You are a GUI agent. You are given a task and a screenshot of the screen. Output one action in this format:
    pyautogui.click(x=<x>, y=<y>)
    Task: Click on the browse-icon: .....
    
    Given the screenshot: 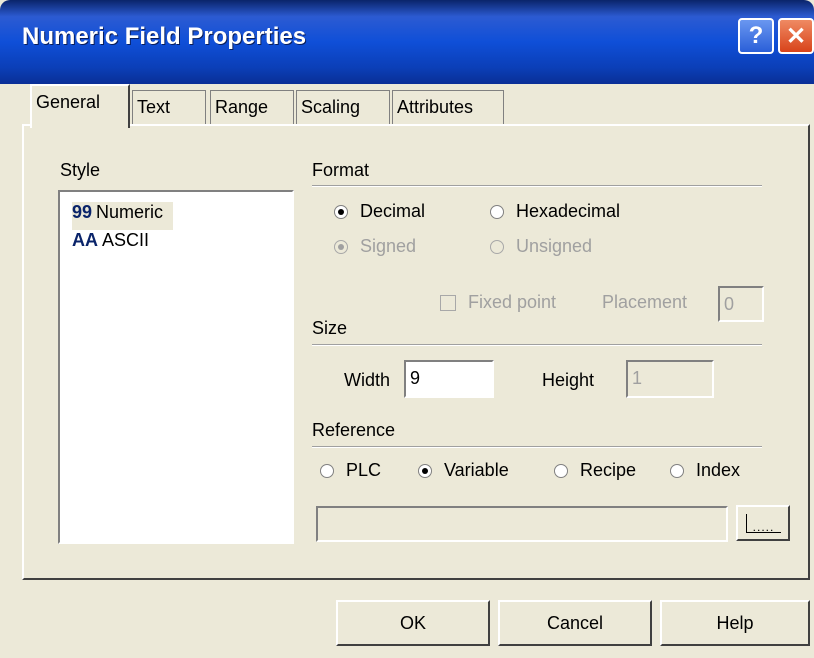 What is the action you would take?
    pyautogui.click(x=763, y=523)
    